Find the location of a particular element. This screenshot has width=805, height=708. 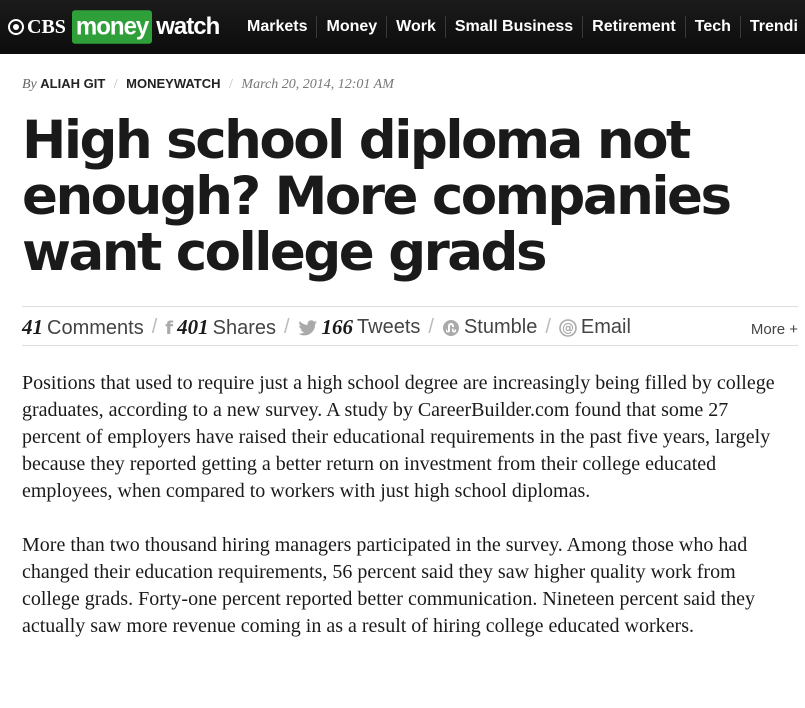

stumbleupon-icon is located at coordinates (451, 328).